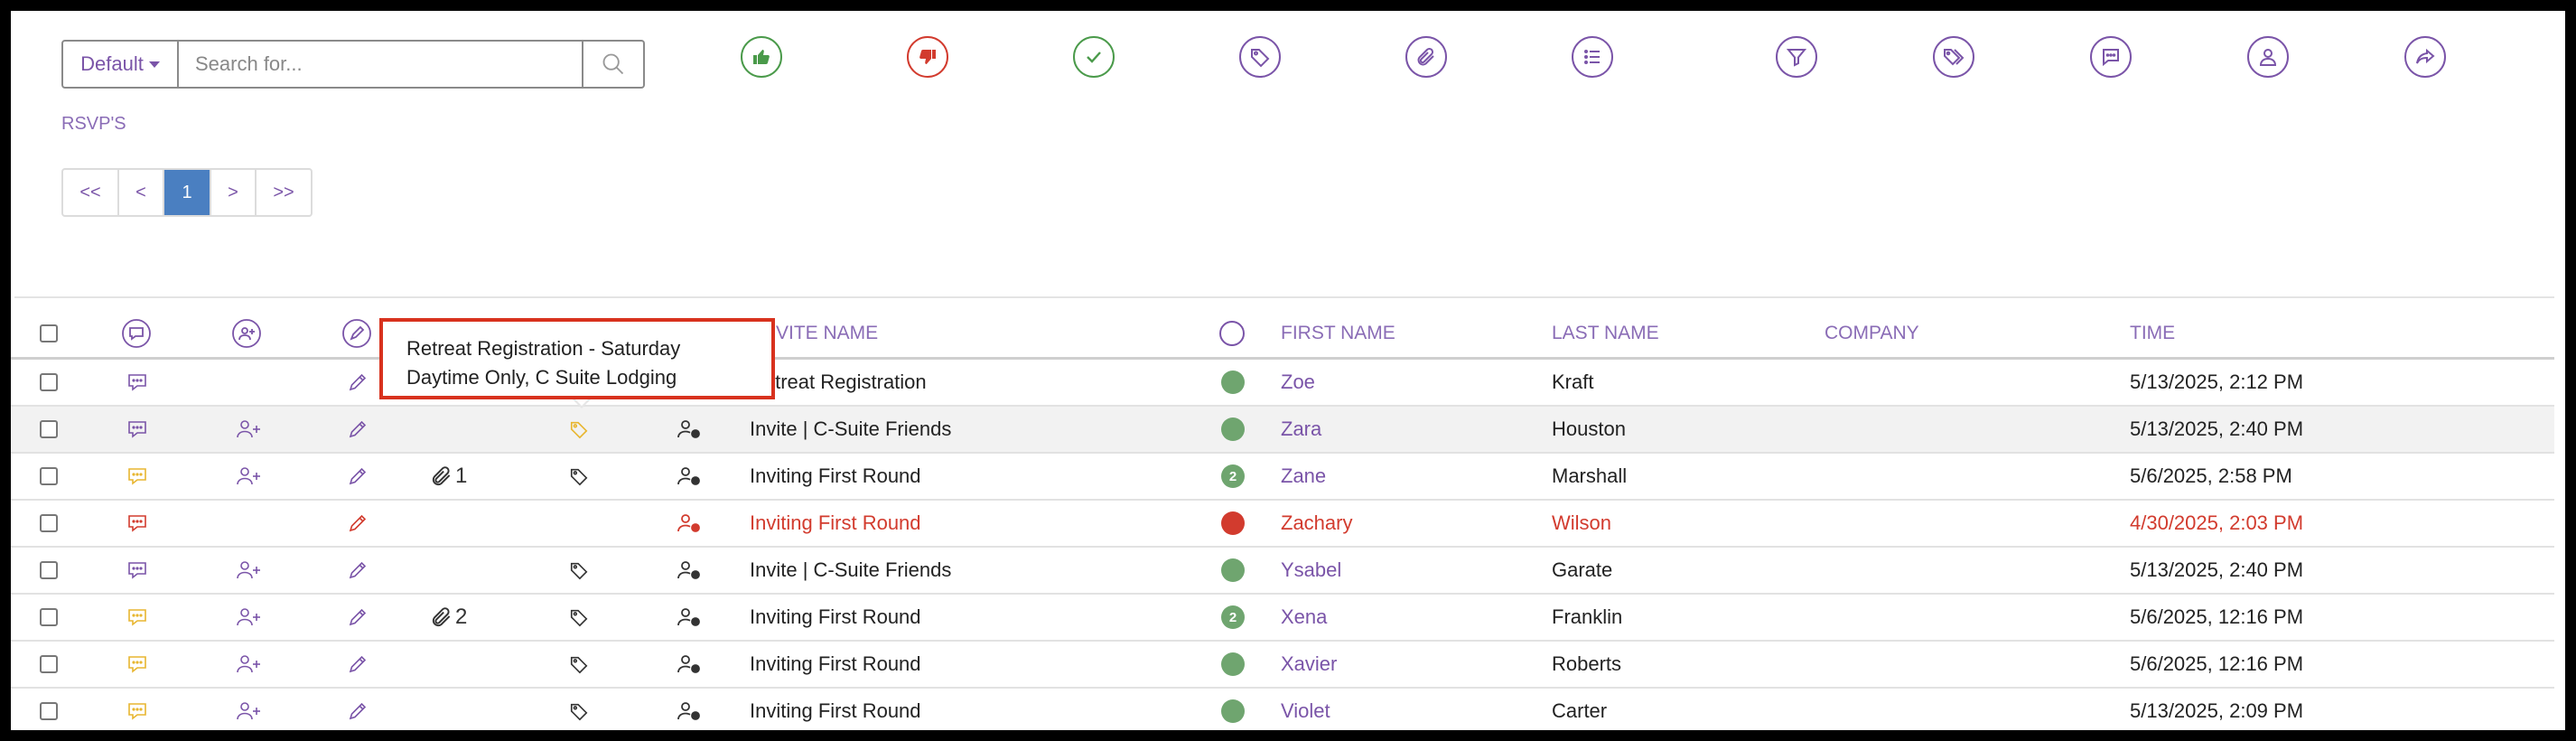  What do you see at coordinates (1304, 617) in the screenshot?
I see `first-name-link: Xena` at bounding box center [1304, 617].